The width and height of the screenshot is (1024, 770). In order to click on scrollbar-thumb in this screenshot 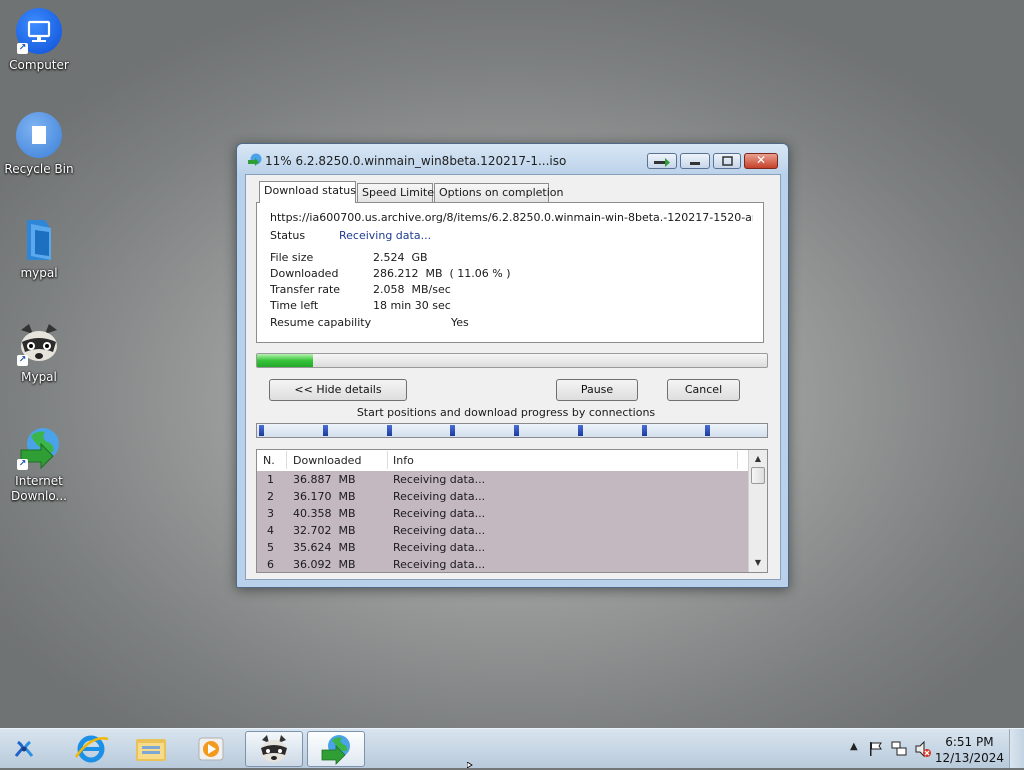, I will do `click(758, 475)`.